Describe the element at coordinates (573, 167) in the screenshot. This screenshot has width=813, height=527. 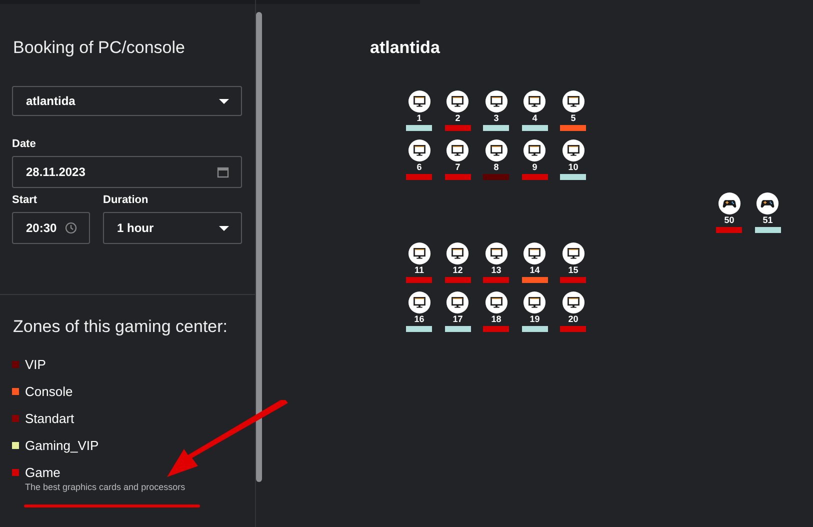
I see `seat-number: 10` at that location.